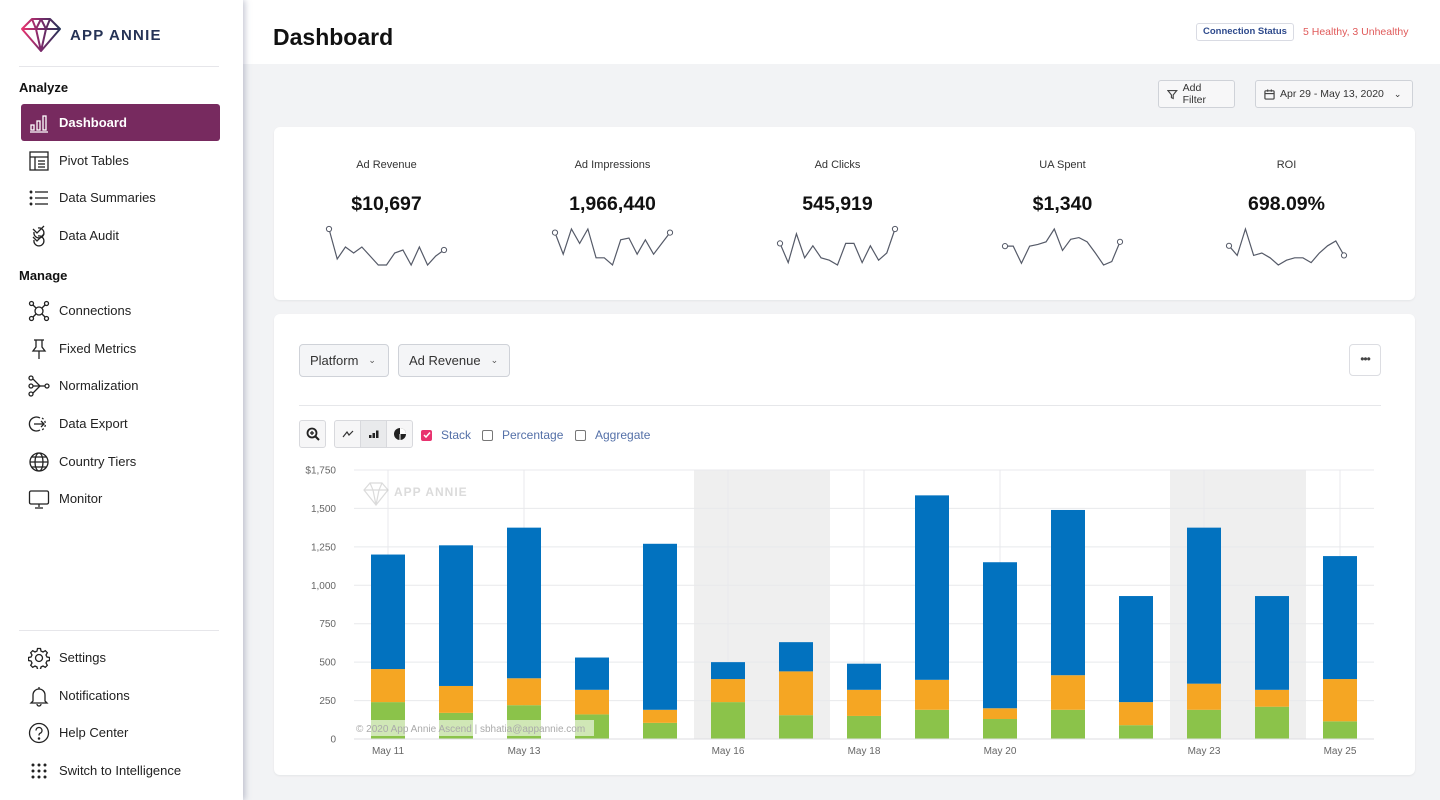  What do you see at coordinates (323, 547) in the screenshot?
I see `y-tick-label: 1,250` at bounding box center [323, 547].